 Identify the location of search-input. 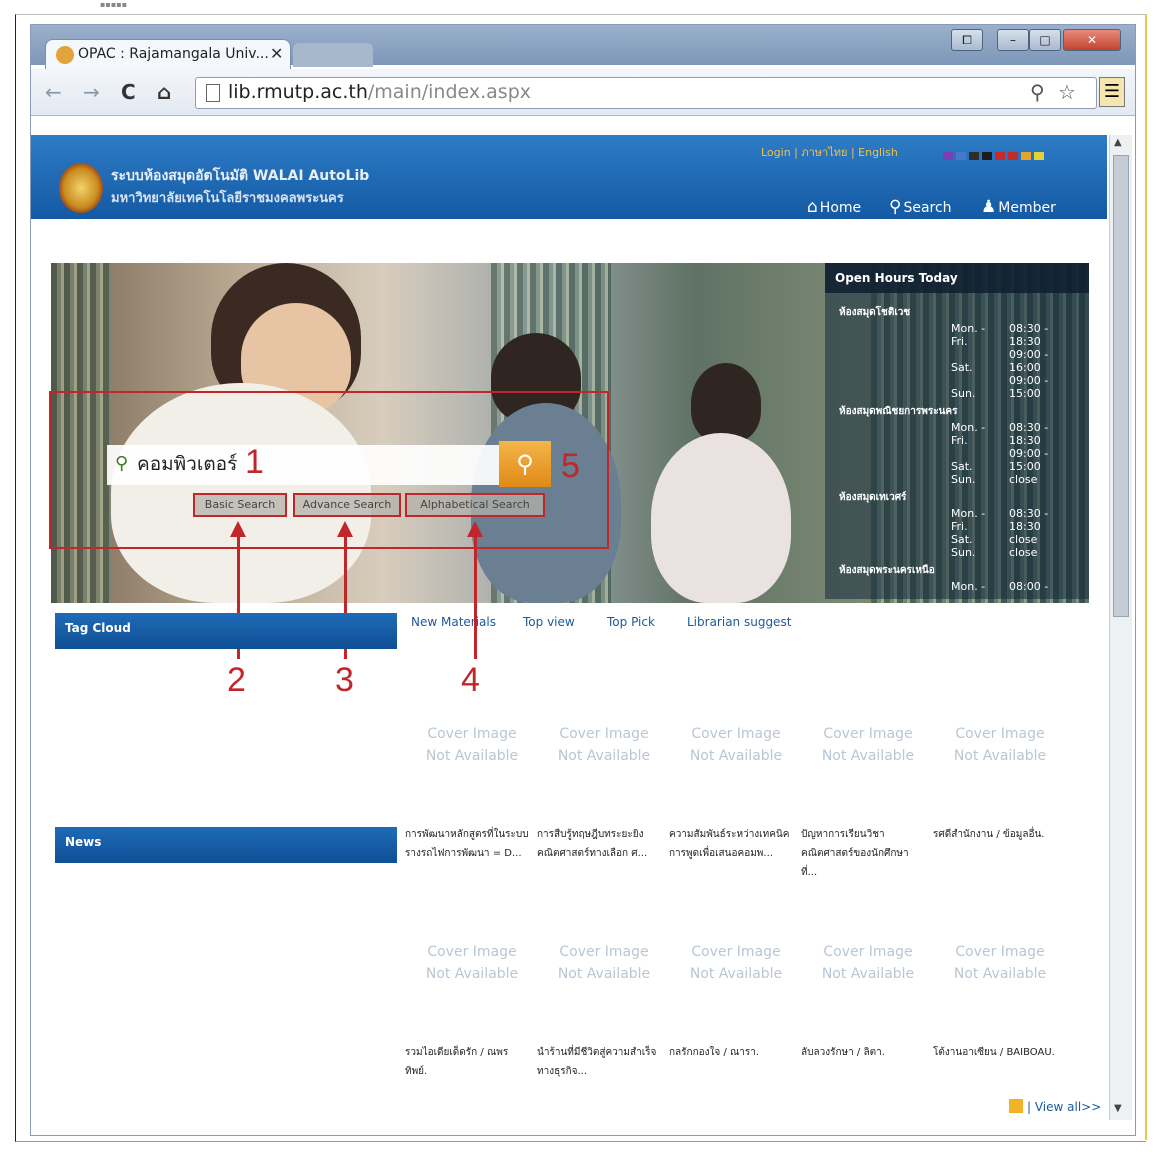
(287, 464).